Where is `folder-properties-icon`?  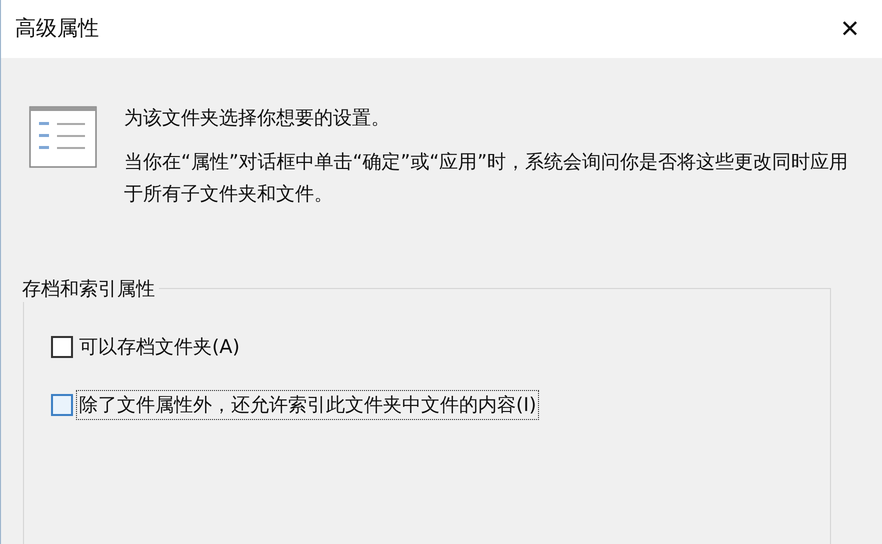 folder-properties-icon is located at coordinates (63, 137).